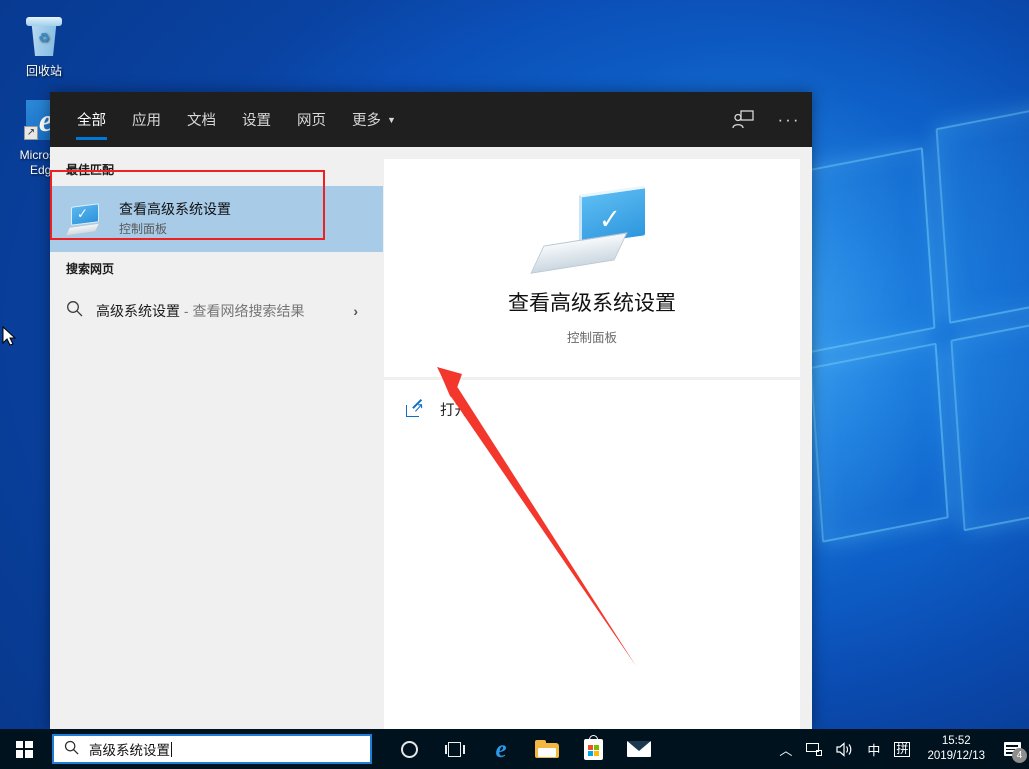  Describe the element at coordinates (639, 749) in the screenshot. I see `mail-icon` at that location.